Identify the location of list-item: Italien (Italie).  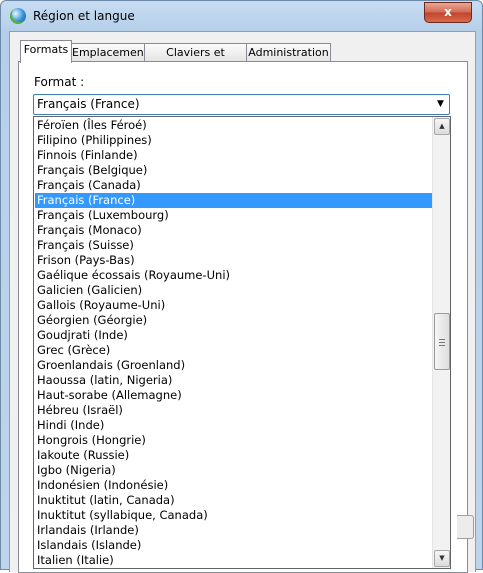
(234, 560).